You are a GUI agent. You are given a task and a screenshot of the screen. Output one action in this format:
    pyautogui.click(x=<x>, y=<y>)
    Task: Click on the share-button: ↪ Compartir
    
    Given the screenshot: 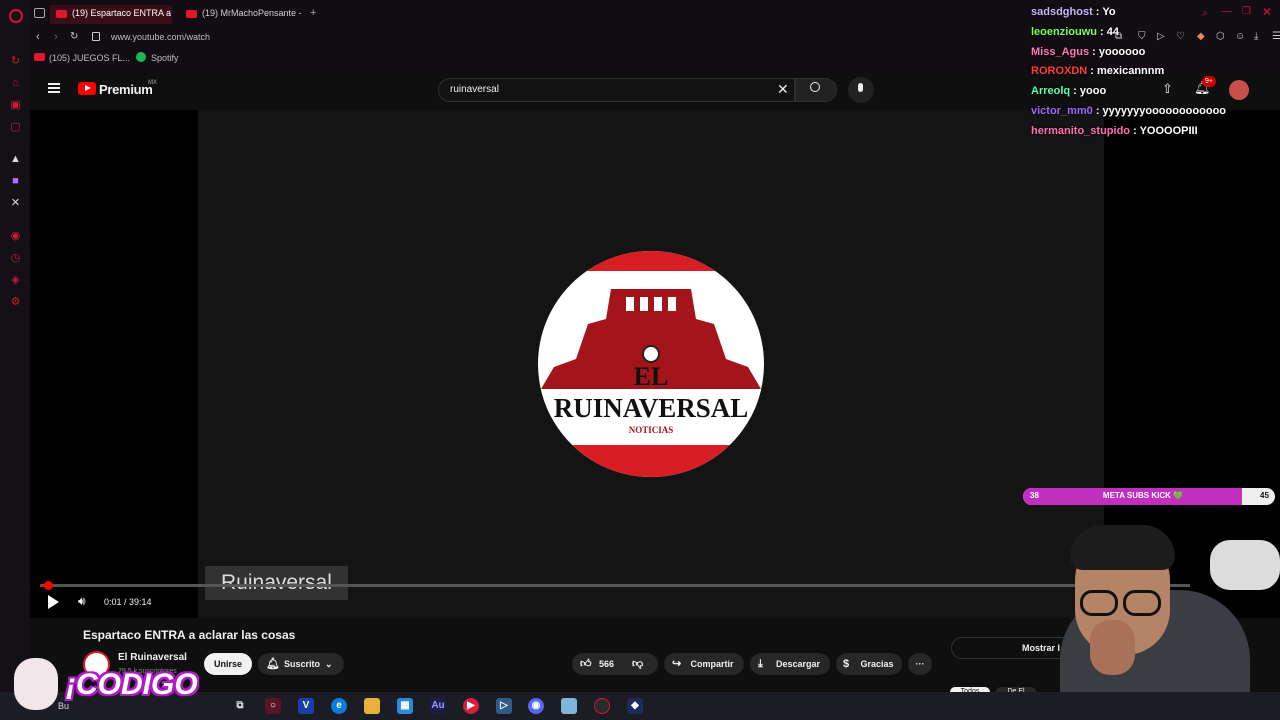 What is the action you would take?
    pyautogui.click(x=704, y=664)
    